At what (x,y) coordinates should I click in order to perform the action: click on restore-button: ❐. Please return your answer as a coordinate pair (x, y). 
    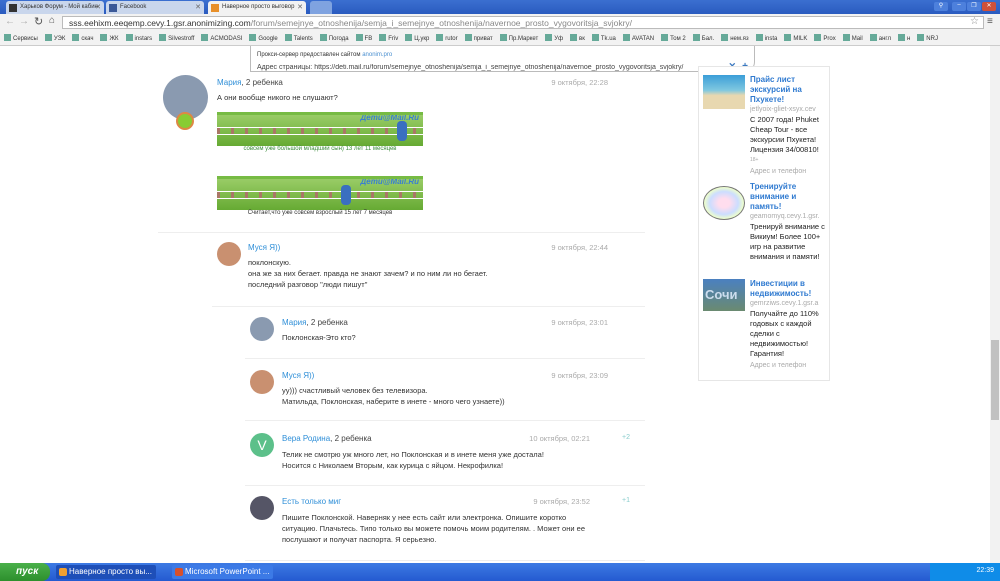
    Looking at the image, I should click on (974, 6).